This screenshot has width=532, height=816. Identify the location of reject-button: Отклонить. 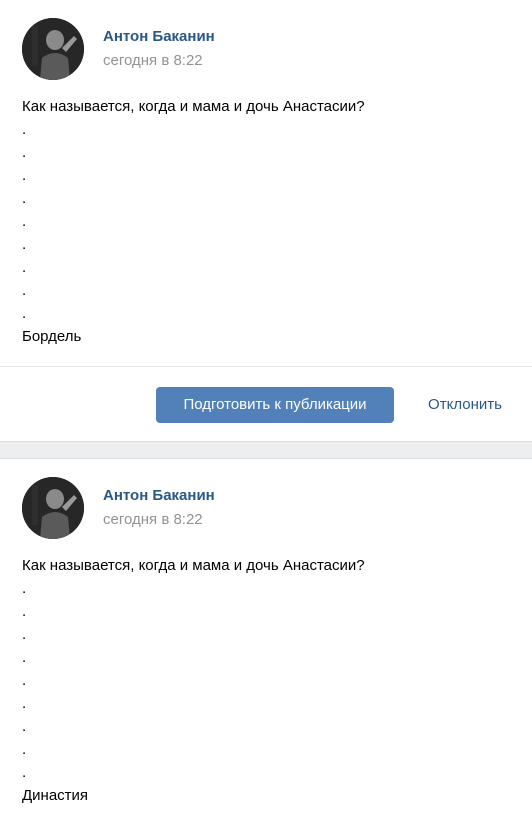
(465, 405).